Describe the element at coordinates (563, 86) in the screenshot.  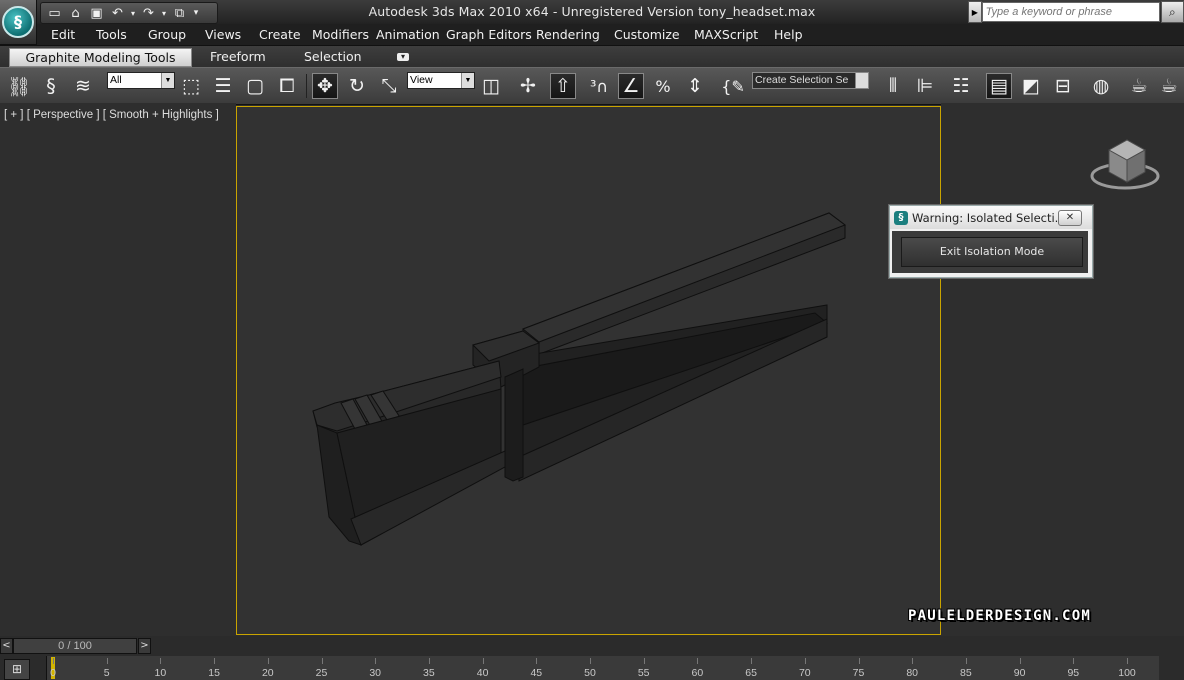
I see `keyboard-shortcut-override-icon: ⇧` at that location.